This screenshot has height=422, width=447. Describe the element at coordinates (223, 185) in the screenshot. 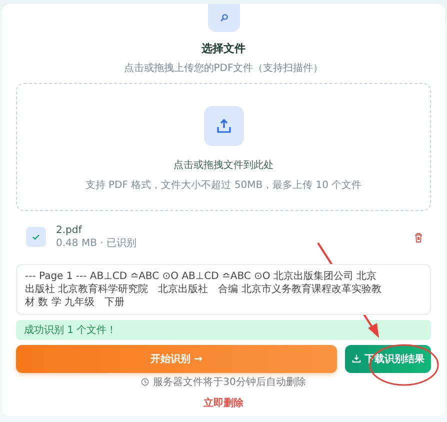

I see `drop-hint: 支持 PDF 格式，文件大小不超过 50MB，最多上传 10 个文件` at that location.